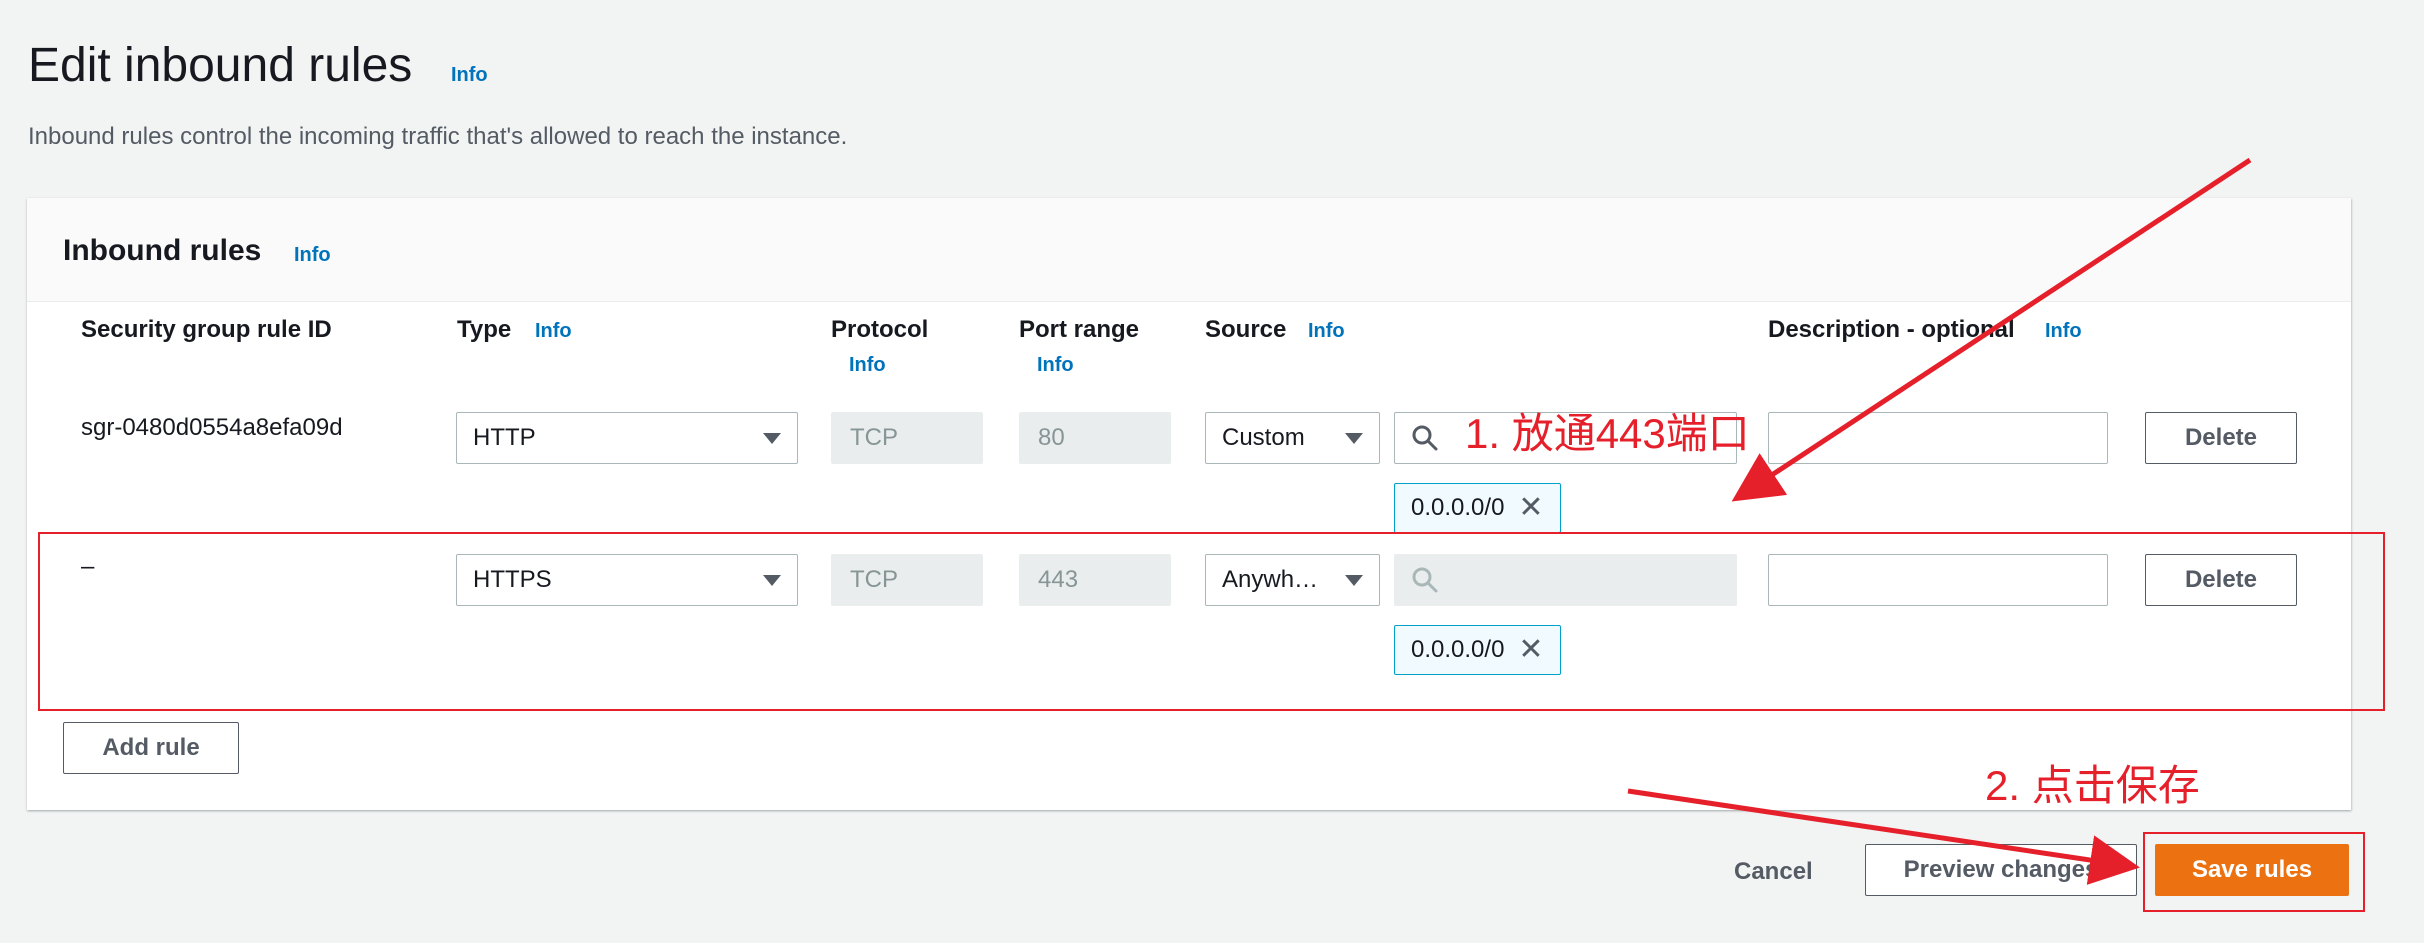 The width and height of the screenshot is (2424, 943). I want to click on page-title: Edit inbound rules, so click(220, 65).